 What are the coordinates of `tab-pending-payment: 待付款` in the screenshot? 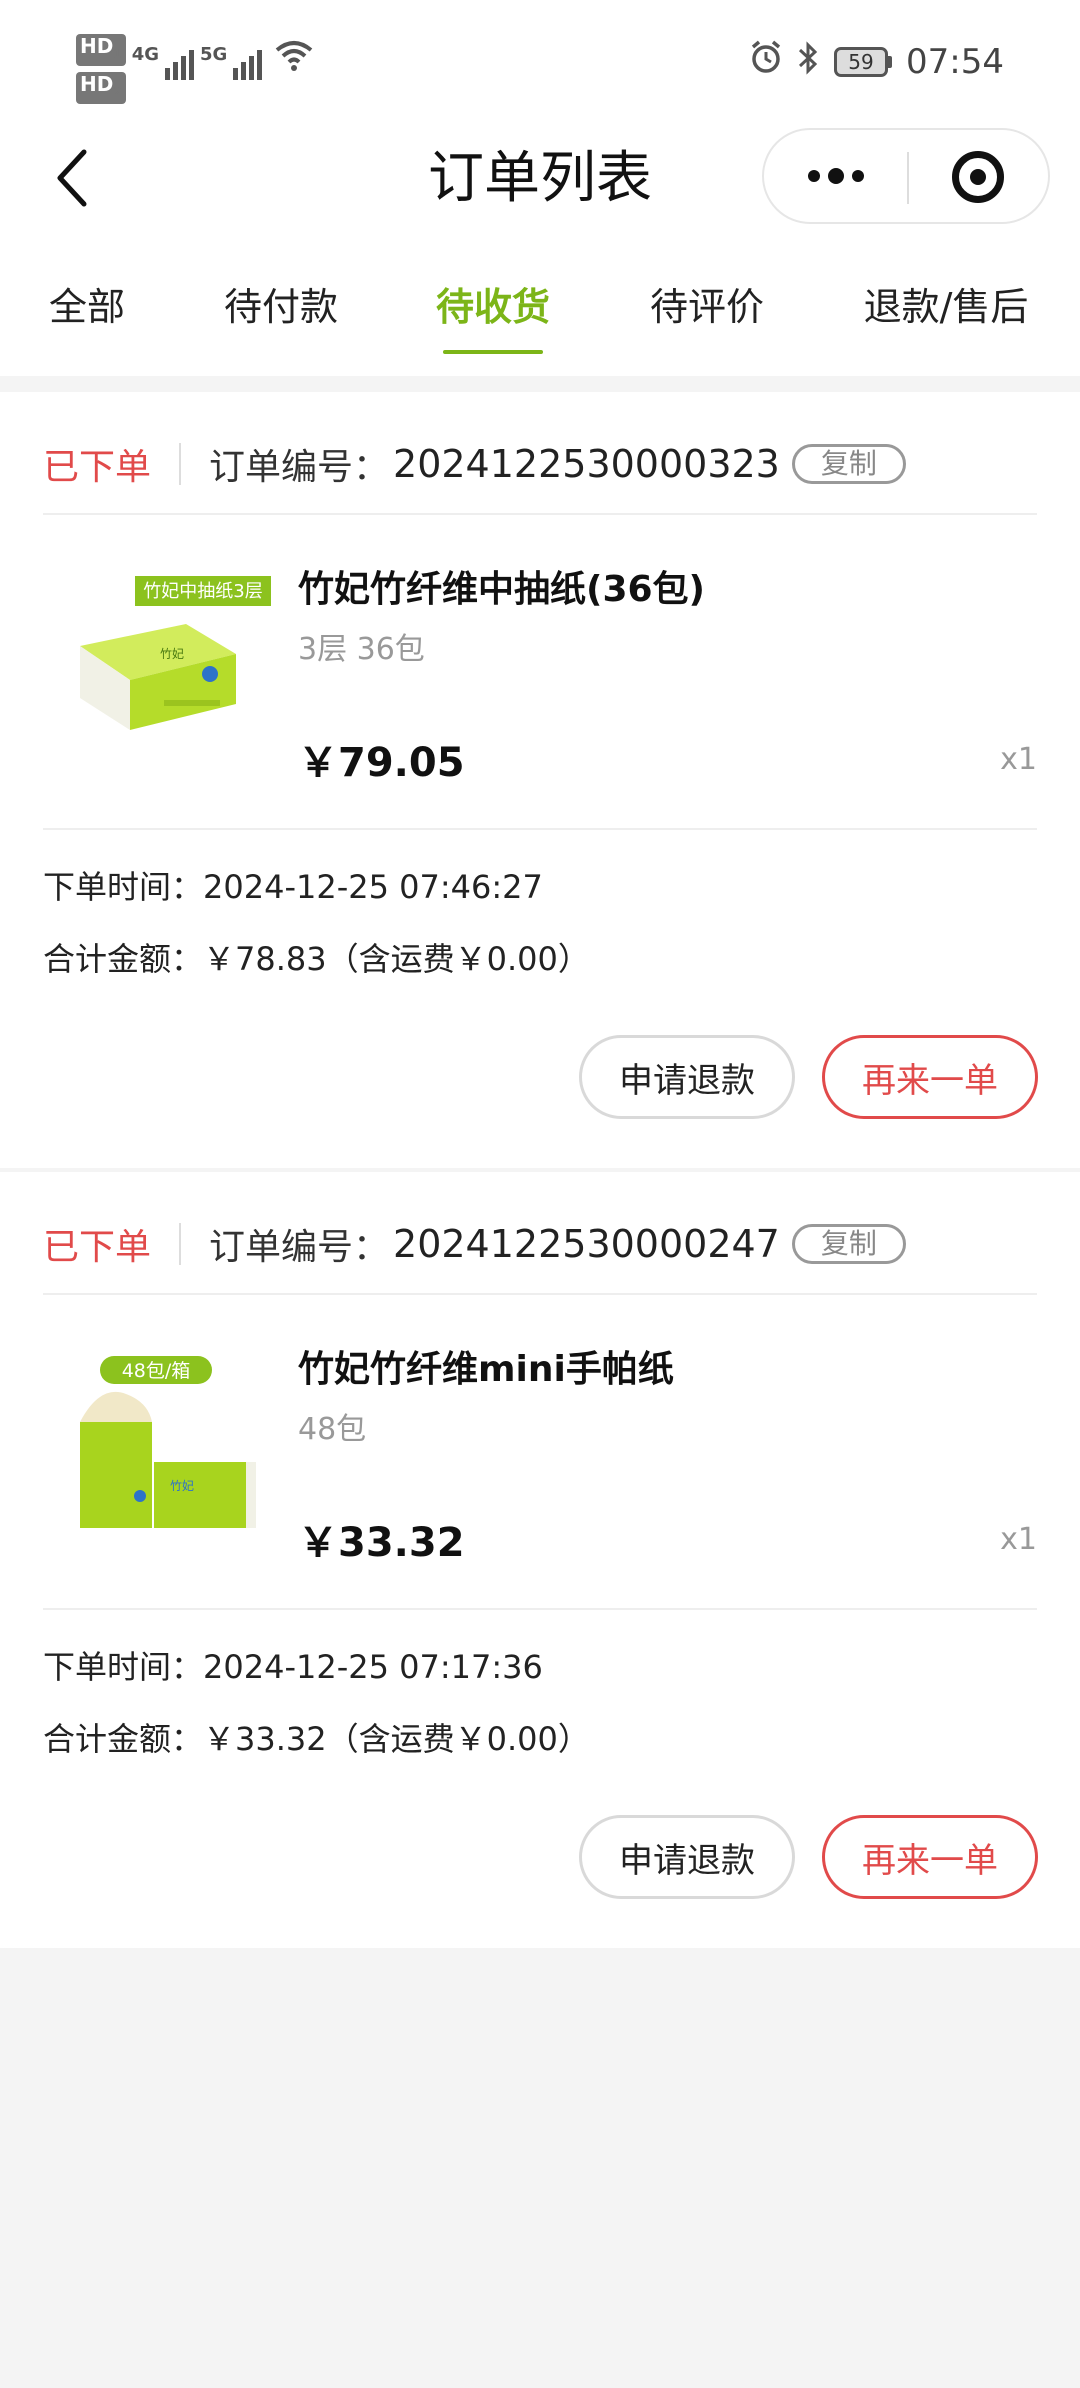 It's located at (281, 303).